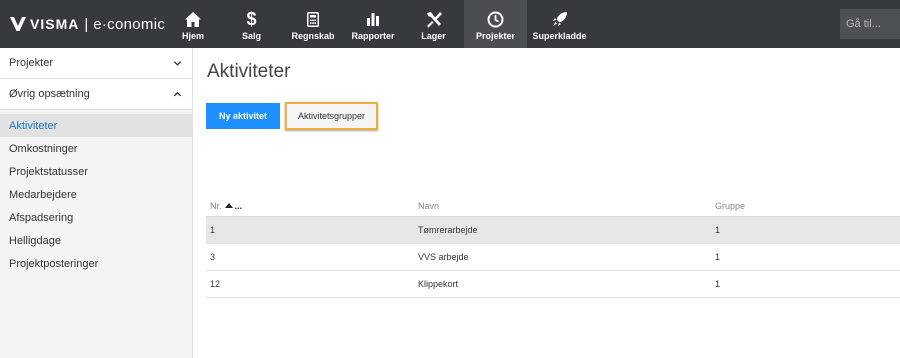 Image resolution: width=900 pixels, height=358 pixels. What do you see at coordinates (177, 93) in the screenshot?
I see `chevron-up-icon` at bounding box center [177, 93].